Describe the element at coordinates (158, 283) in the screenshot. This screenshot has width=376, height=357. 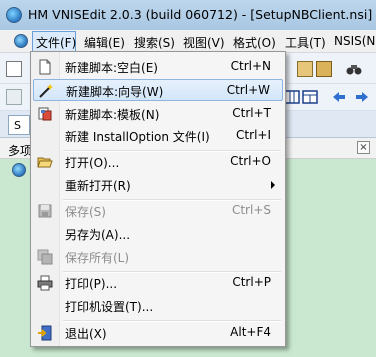
I see `menu-item-print: 打印(P)... Ctrl+P` at that location.